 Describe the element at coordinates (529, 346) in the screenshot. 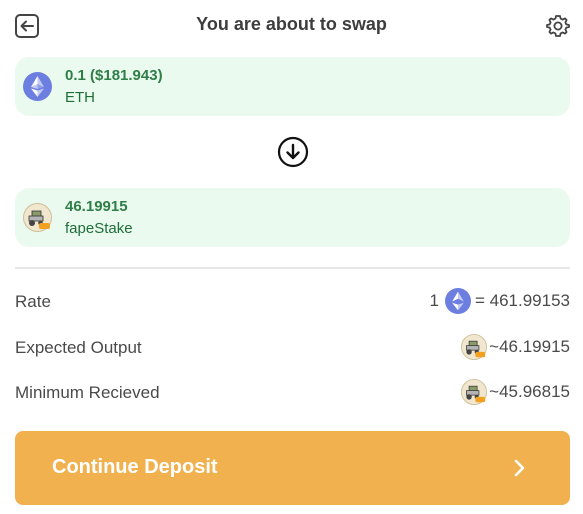

I see `expected-output-amount: ~46.19915` at that location.